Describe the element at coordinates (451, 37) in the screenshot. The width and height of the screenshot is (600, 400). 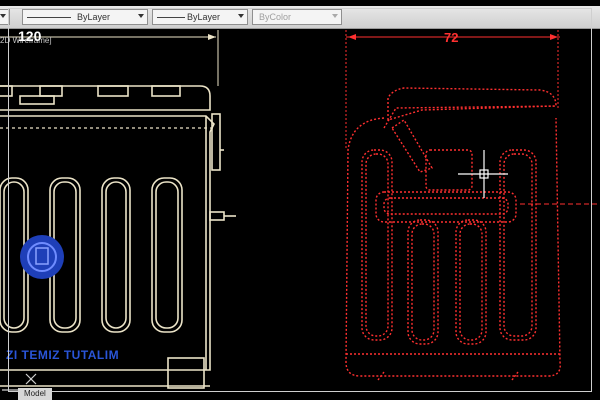
I see `dimension-text-right: 72` at that location.